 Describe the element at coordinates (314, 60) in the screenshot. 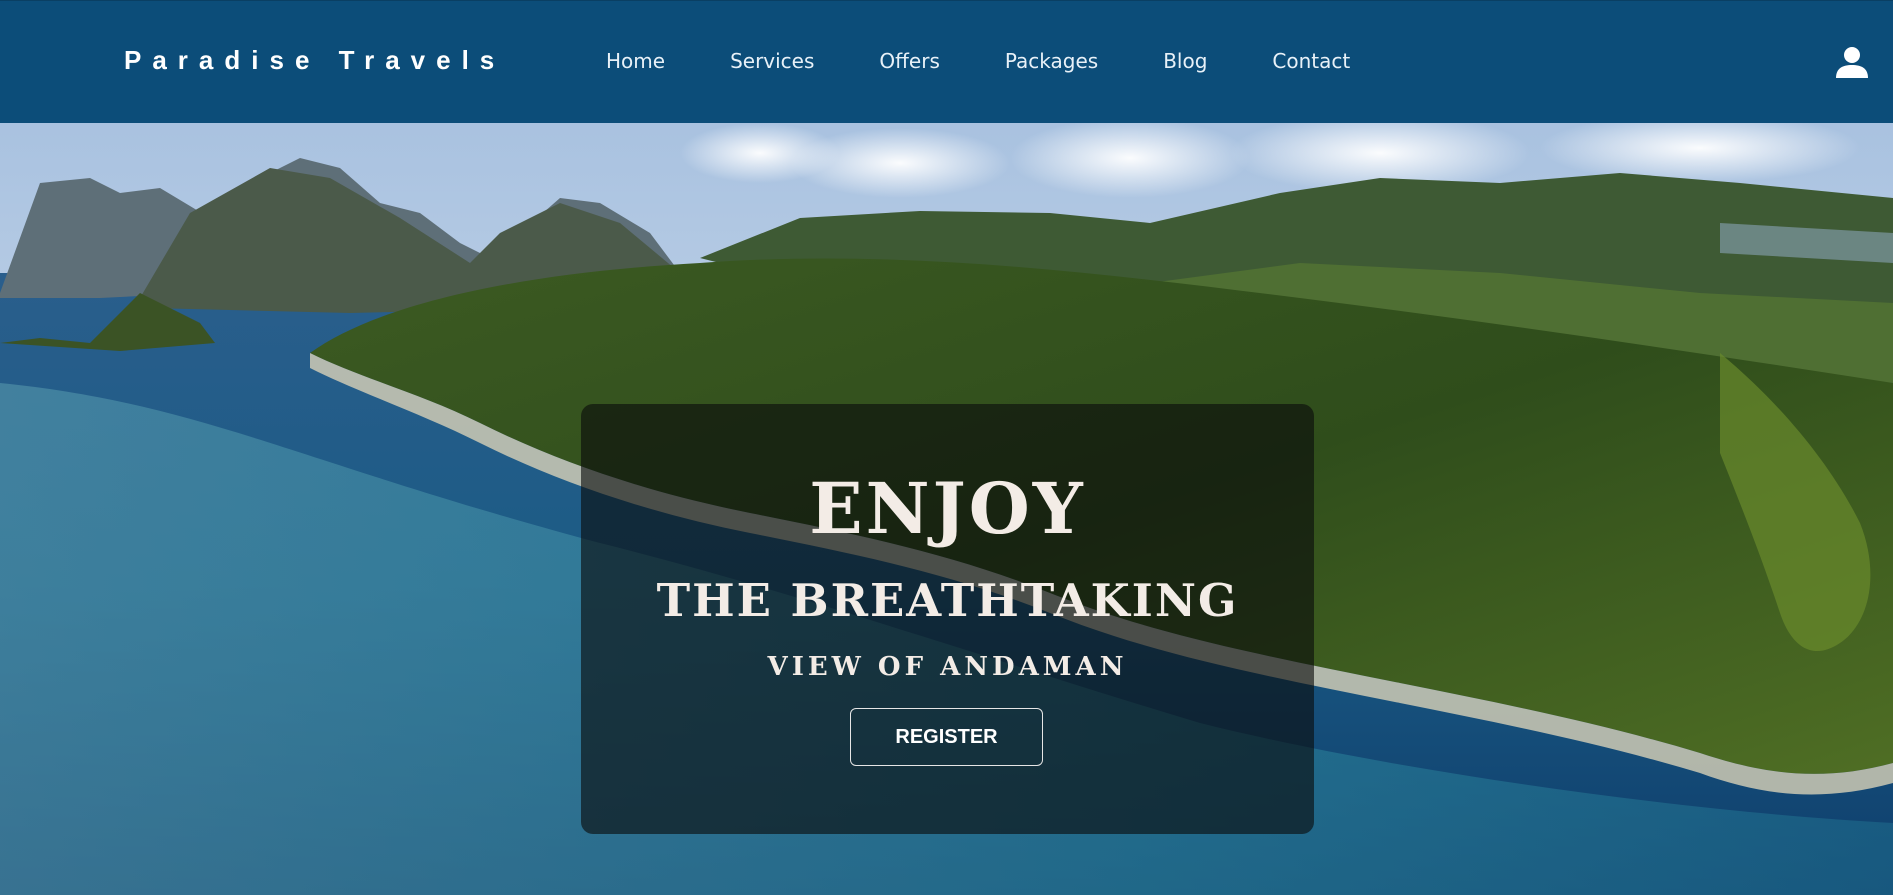

I see `brand-logo: Paradise Travels` at that location.